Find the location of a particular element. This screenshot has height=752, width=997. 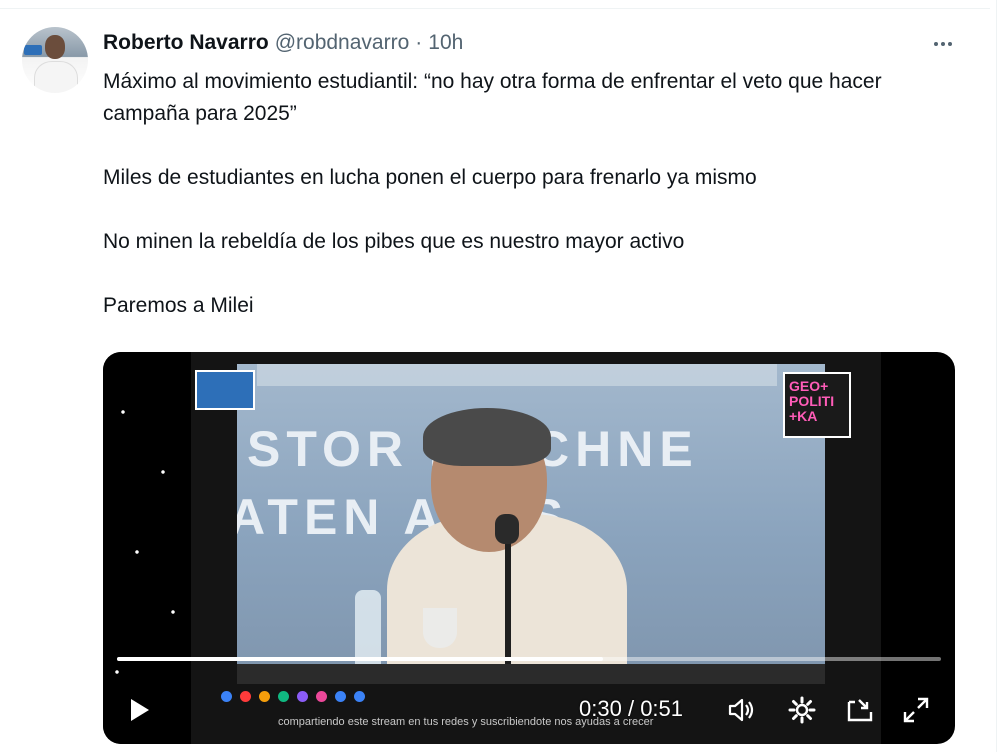

play-button is located at coordinates (139, 710).